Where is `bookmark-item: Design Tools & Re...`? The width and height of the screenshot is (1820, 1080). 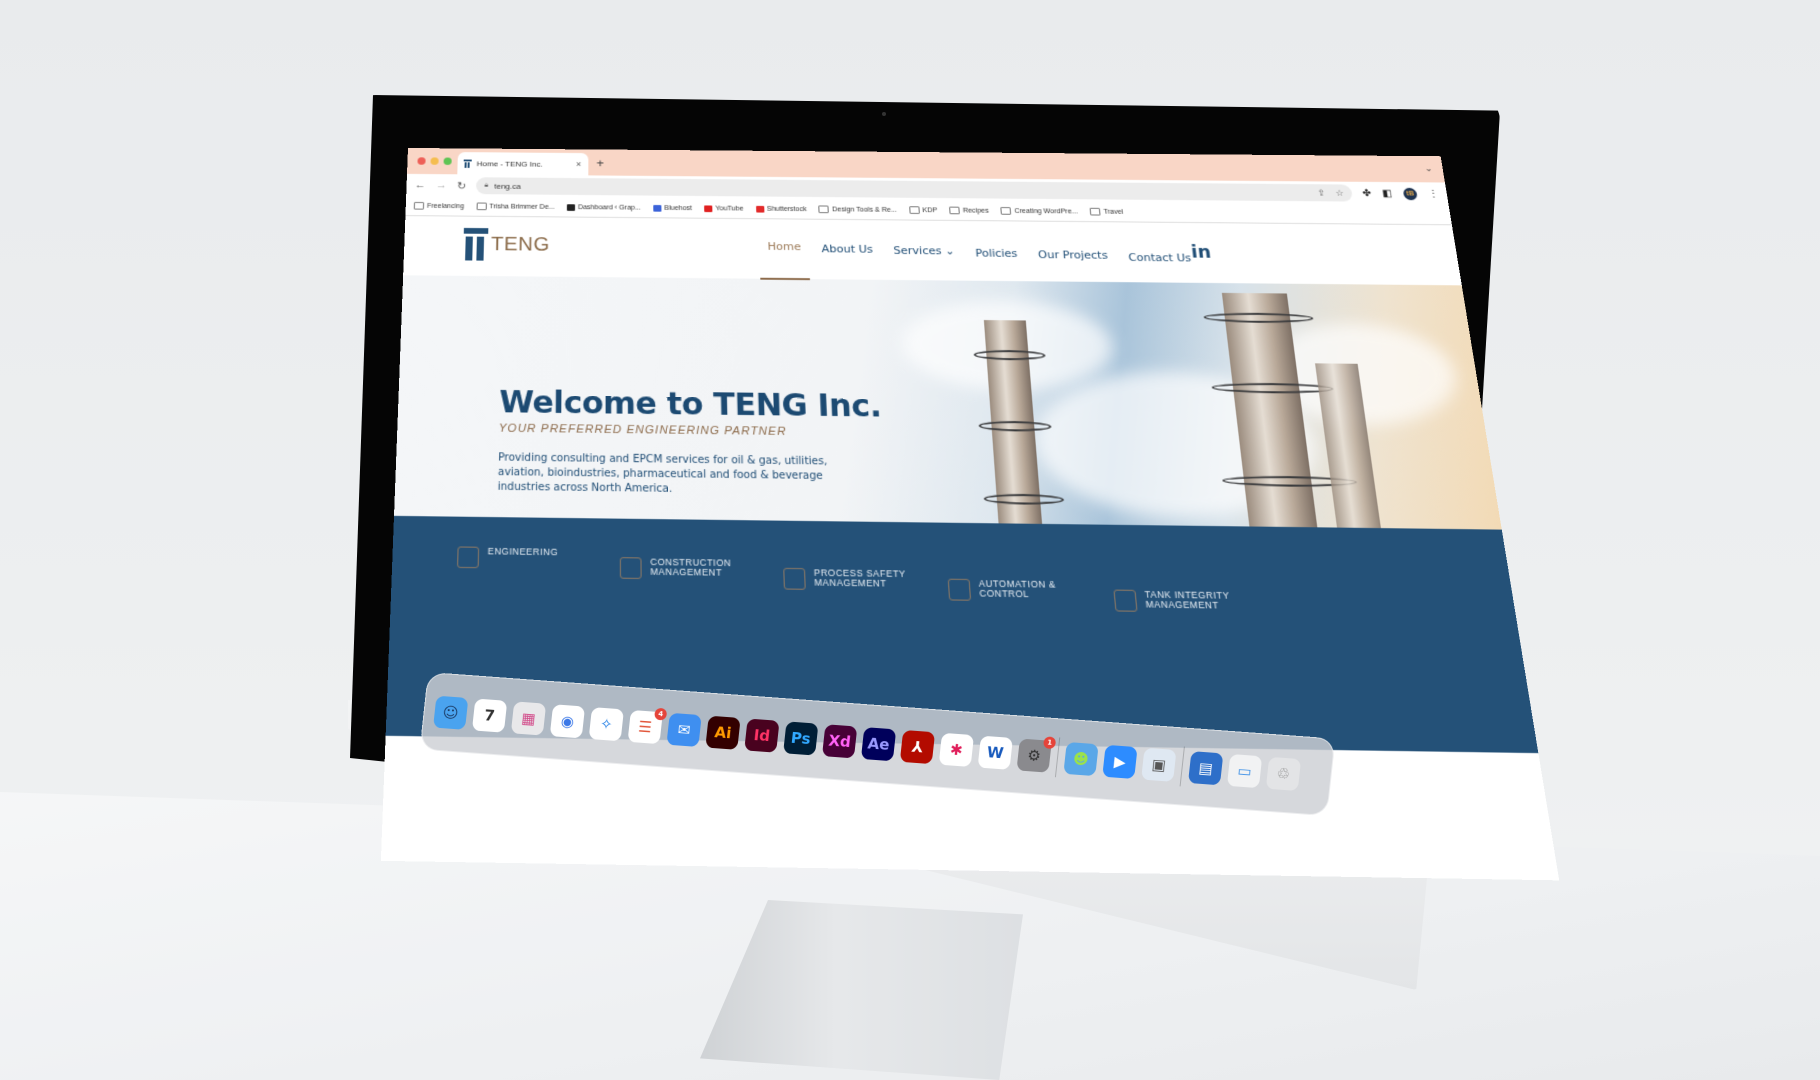
bookmark-item: Design Tools & Re... is located at coordinates (858, 209).